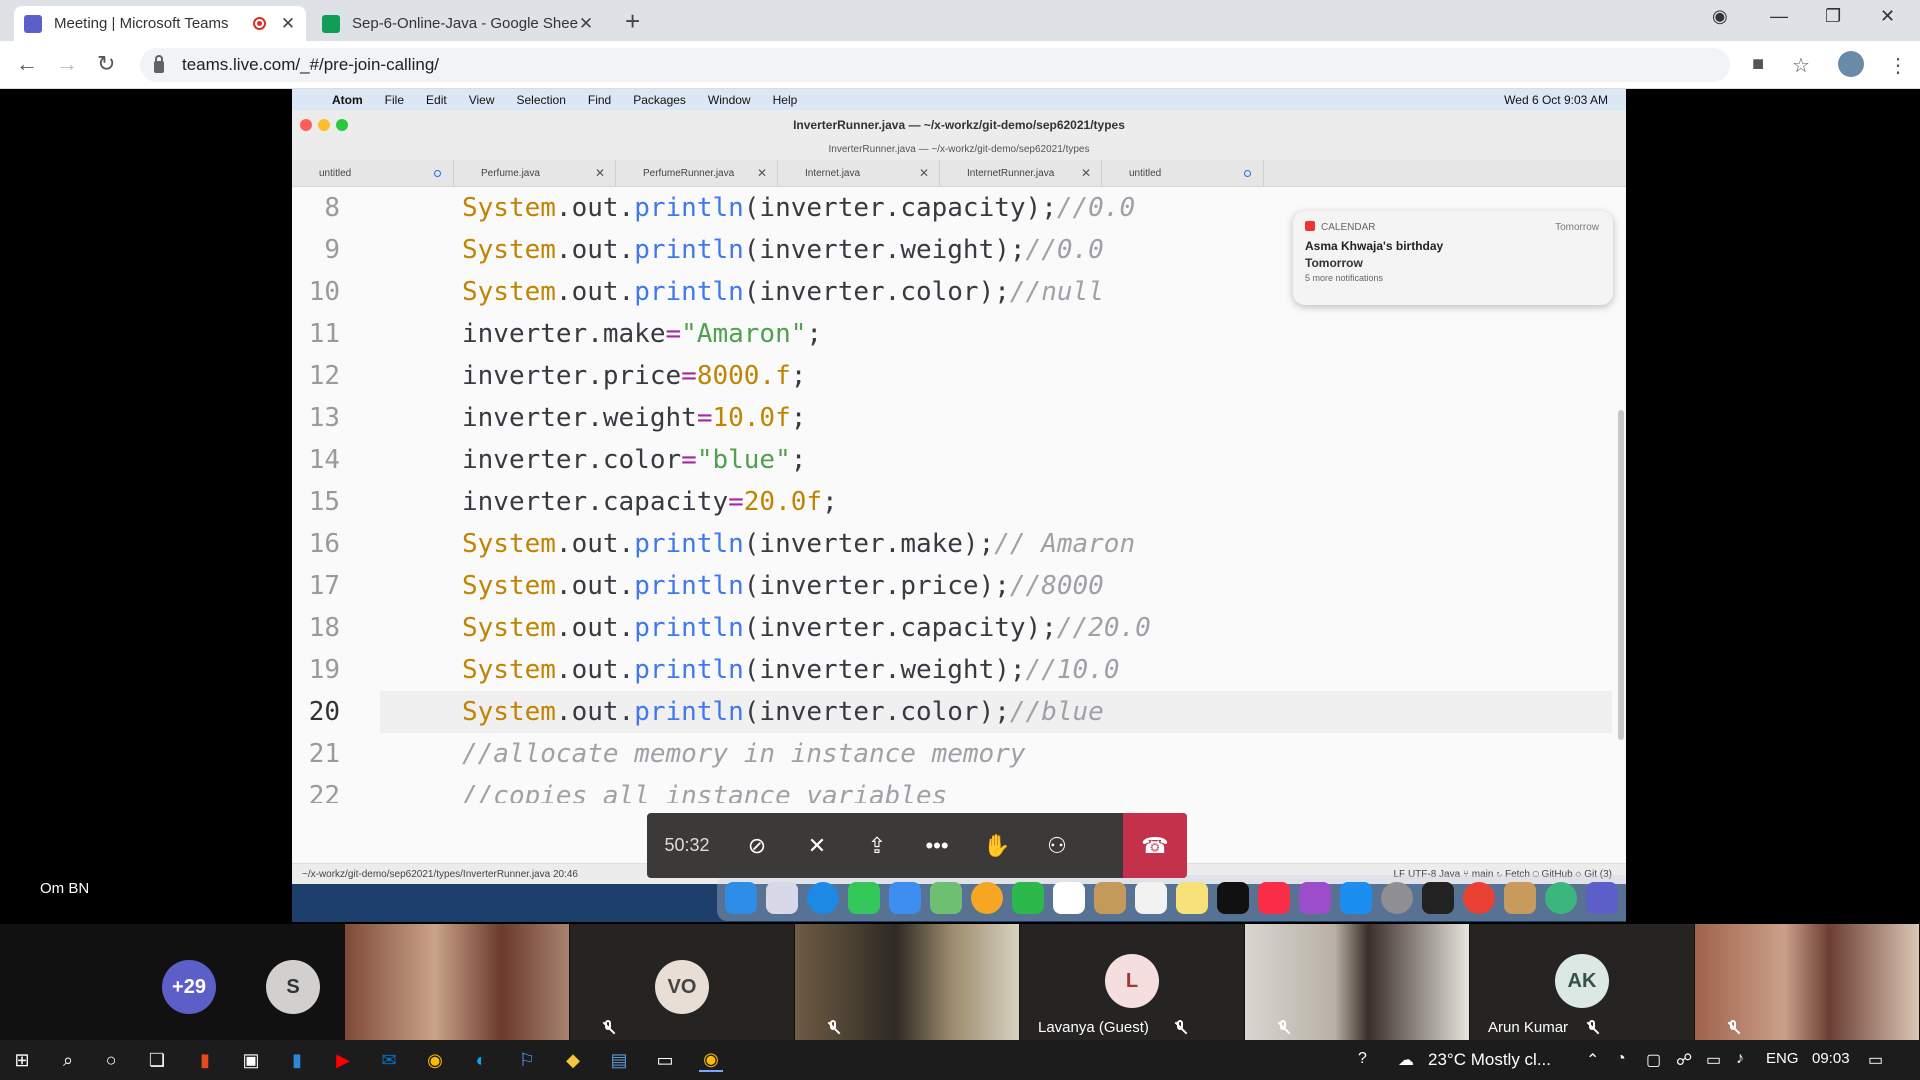 The width and height of the screenshot is (1920, 1080). What do you see at coordinates (106, 64) in the screenshot?
I see `reload-button: ↻` at bounding box center [106, 64].